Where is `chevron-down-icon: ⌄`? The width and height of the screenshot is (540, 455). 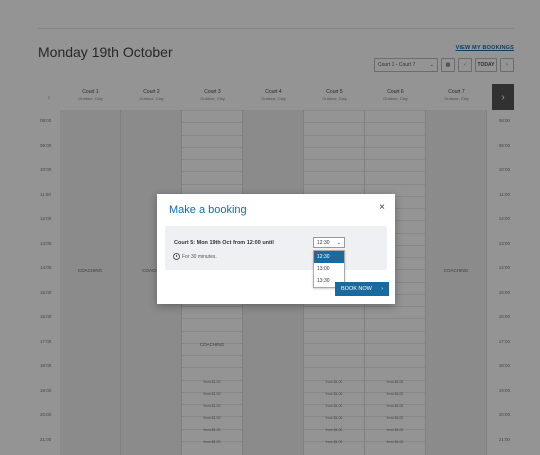 chevron-down-icon: ⌄ is located at coordinates (338, 242).